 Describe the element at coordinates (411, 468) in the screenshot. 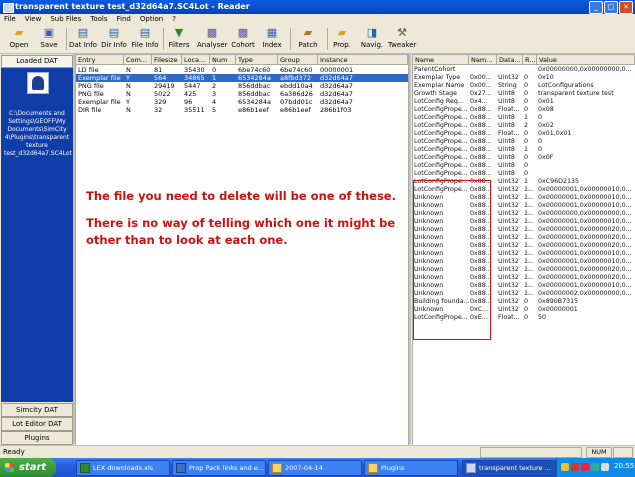

I see `task-folder-plugins: Plugins` at that location.